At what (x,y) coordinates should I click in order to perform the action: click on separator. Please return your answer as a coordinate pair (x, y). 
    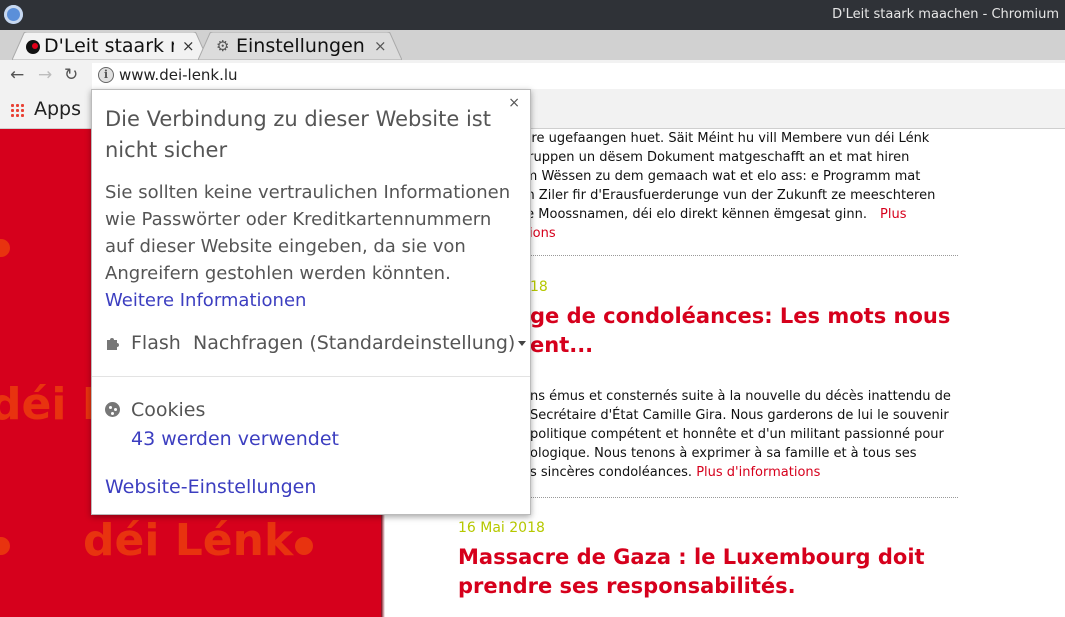
    Looking at the image, I should click on (311, 376).